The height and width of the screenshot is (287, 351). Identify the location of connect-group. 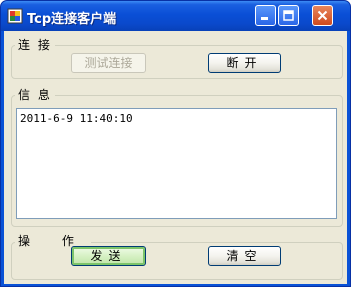
(177, 62).